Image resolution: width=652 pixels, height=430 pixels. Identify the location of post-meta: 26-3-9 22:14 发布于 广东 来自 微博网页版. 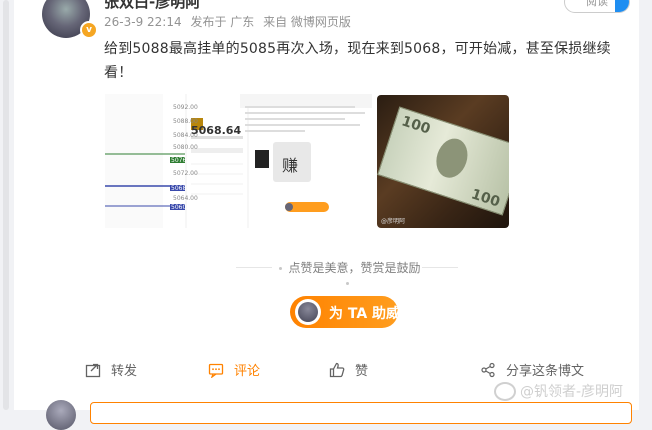
(230, 21).